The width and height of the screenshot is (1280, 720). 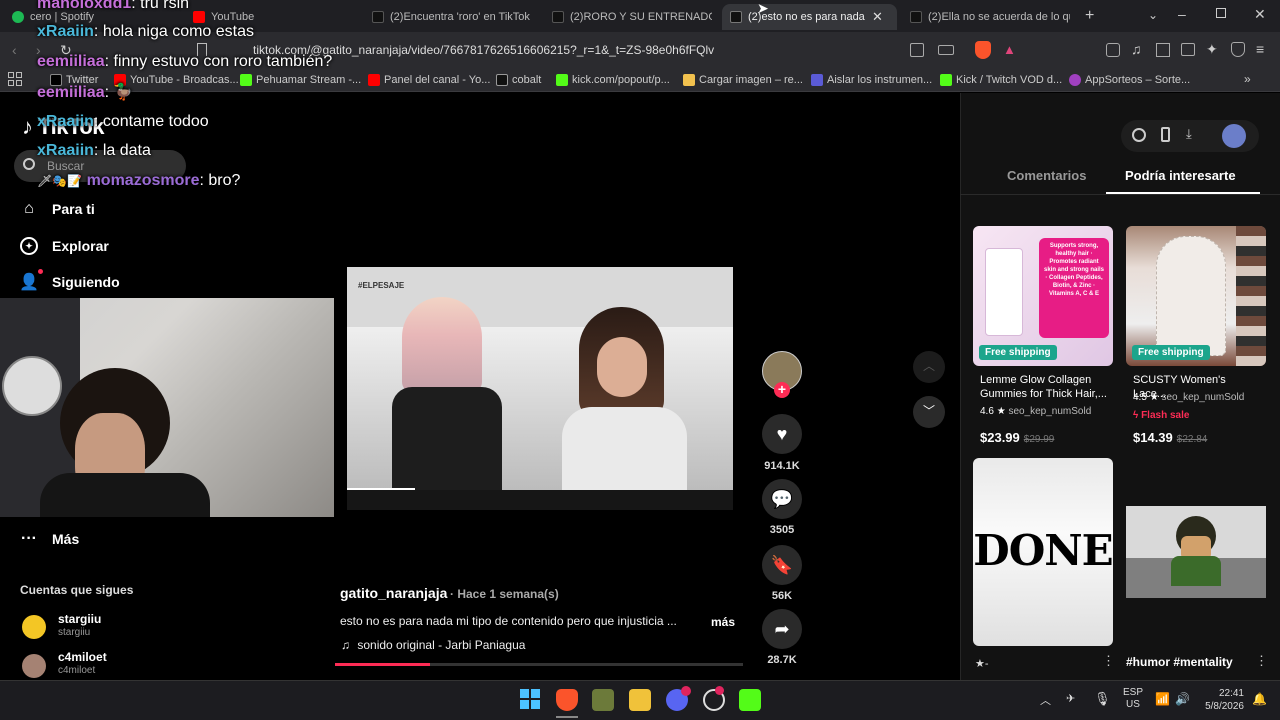 What do you see at coordinates (782, 434) in the screenshot?
I see `like-button: ♥` at bounding box center [782, 434].